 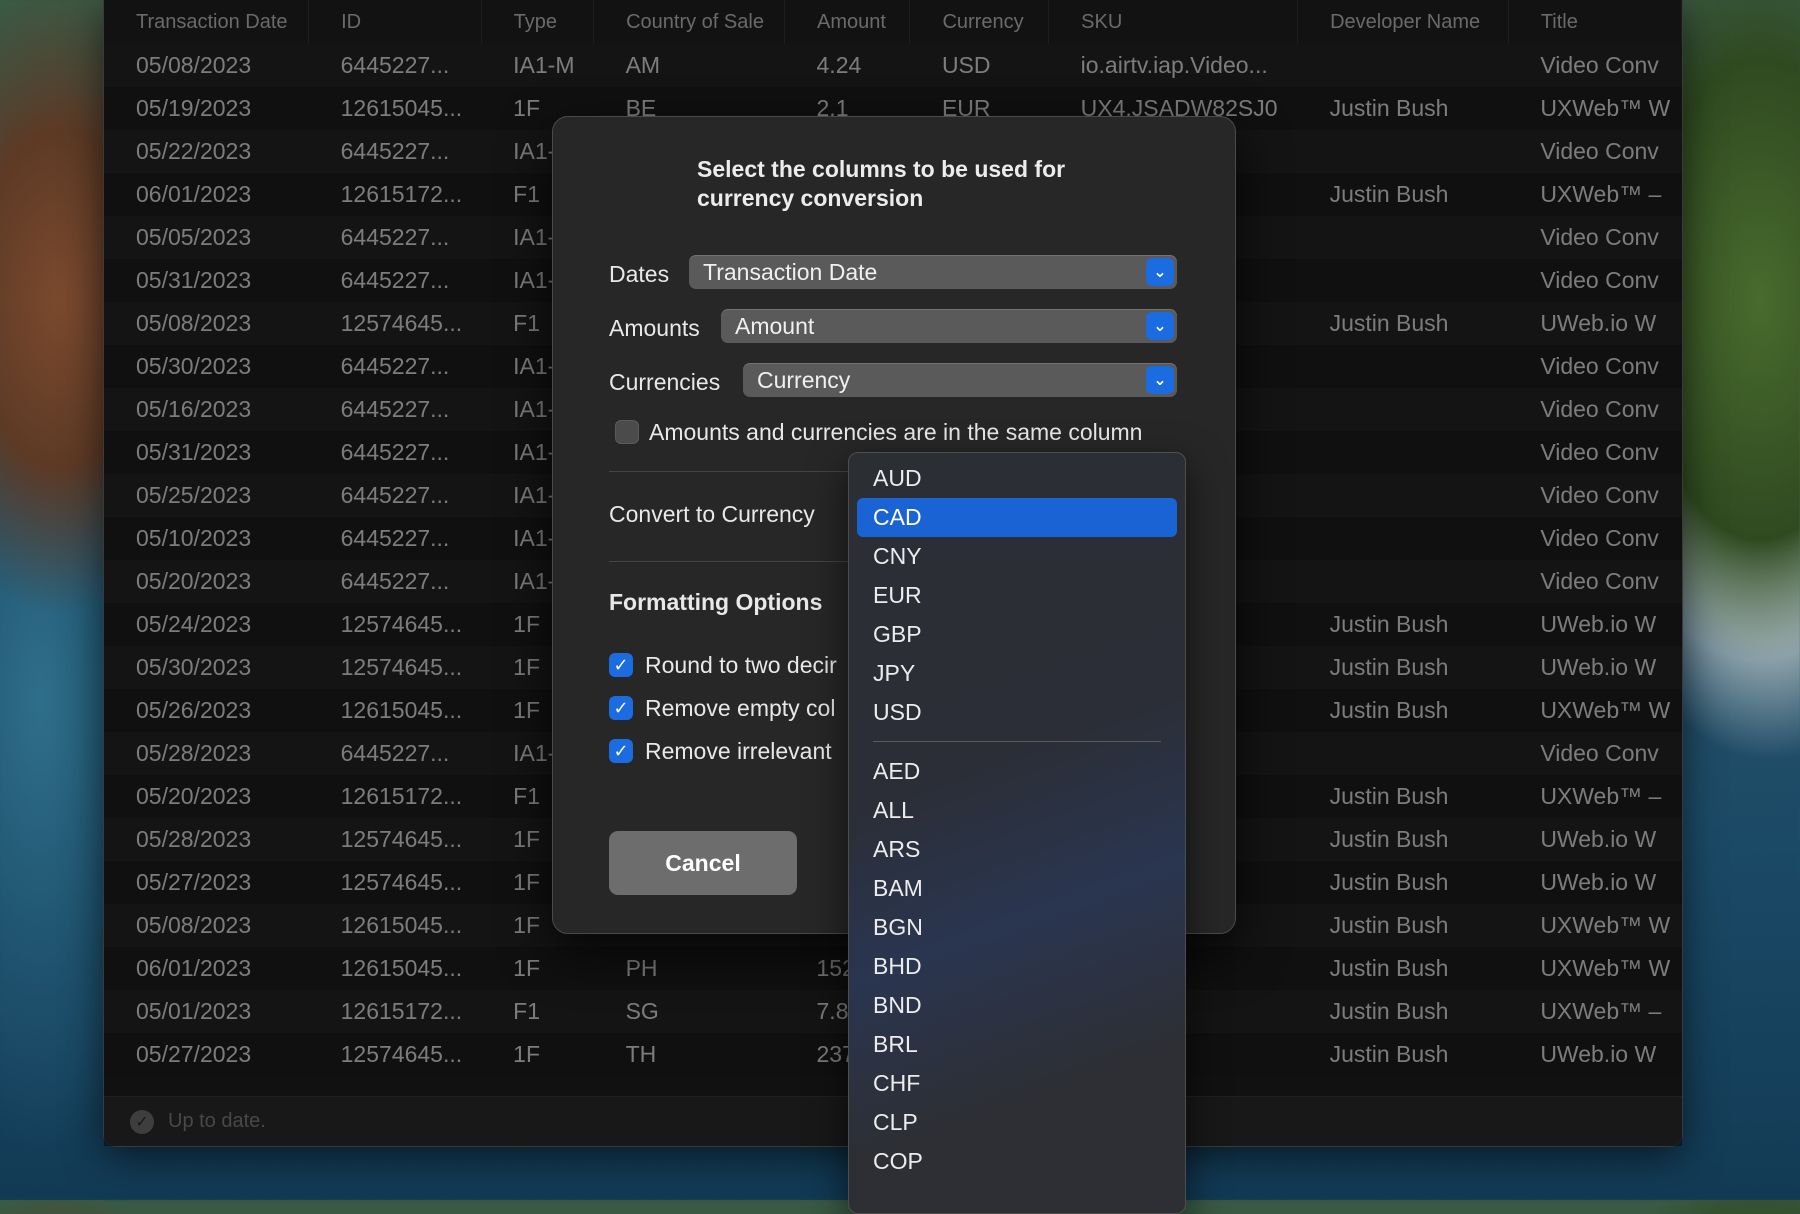 I want to click on amounts-popup: Amount ⌄, so click(x=949, y=326).